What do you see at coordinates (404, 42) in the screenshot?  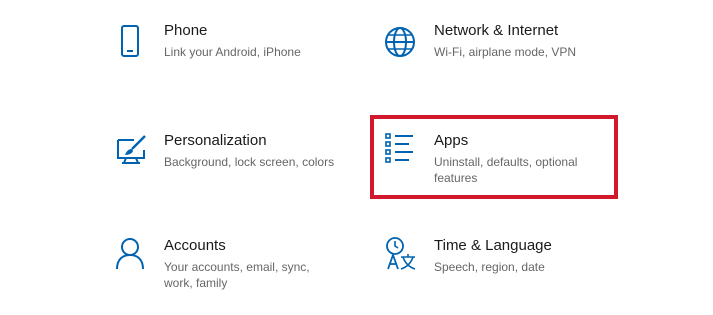 I see `globe-icon` at bounding box center [404, 42].